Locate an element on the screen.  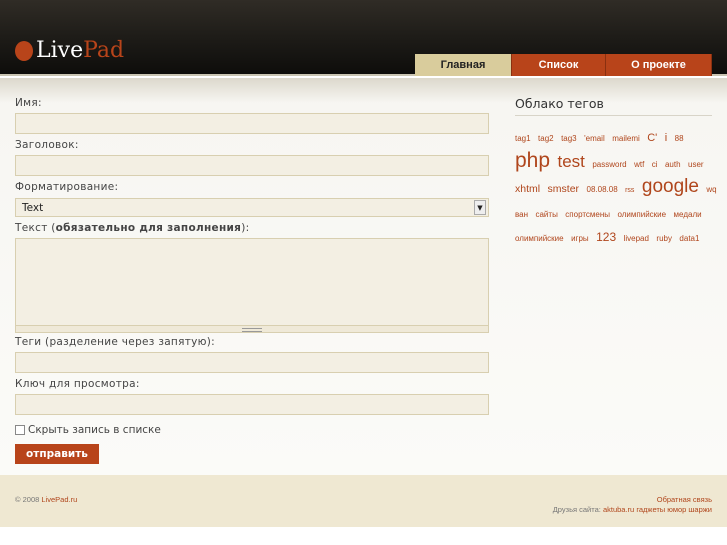
nav-home: Главная is located at coordinates (463, 65).